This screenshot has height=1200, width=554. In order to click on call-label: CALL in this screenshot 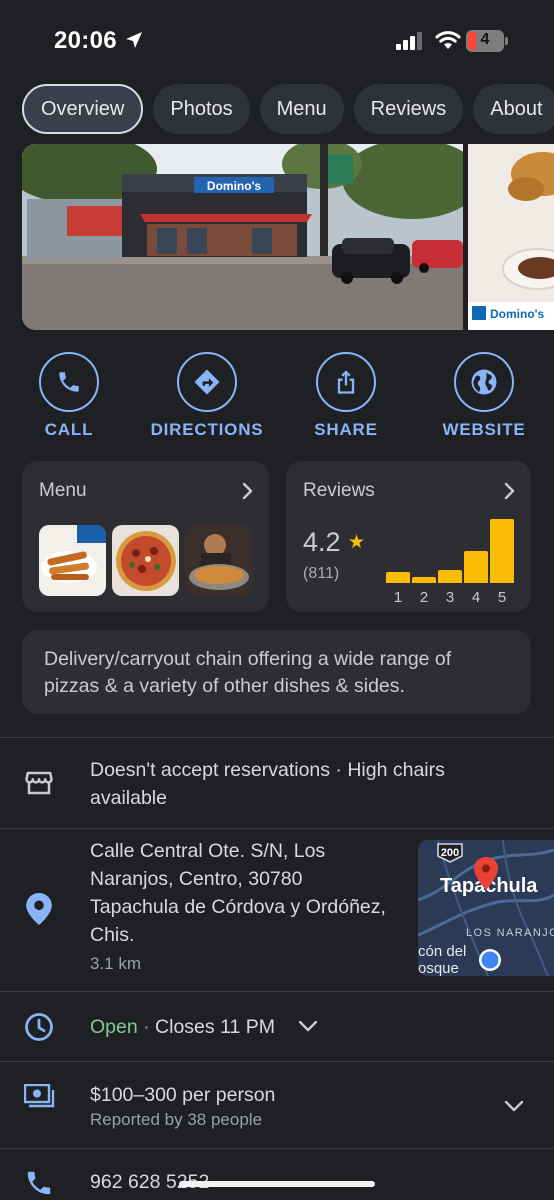, I will do `click(69, 429)`.